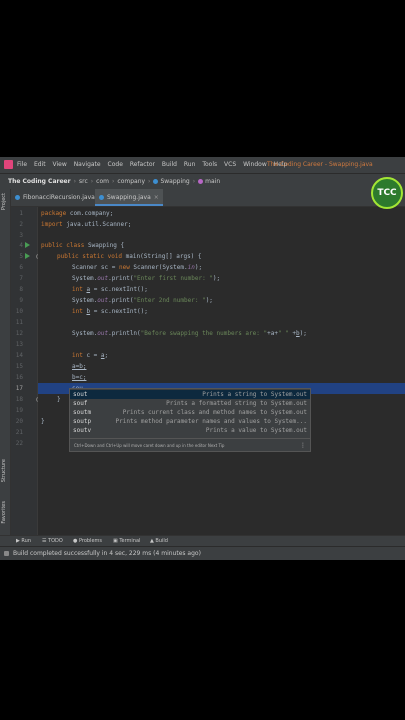 This screenshot has height=720, width=405. Describe the element at coordinates (190, 430) in the screenshot. I see `completion-item-soutv: soutv Prints a value to System.out` at that location.